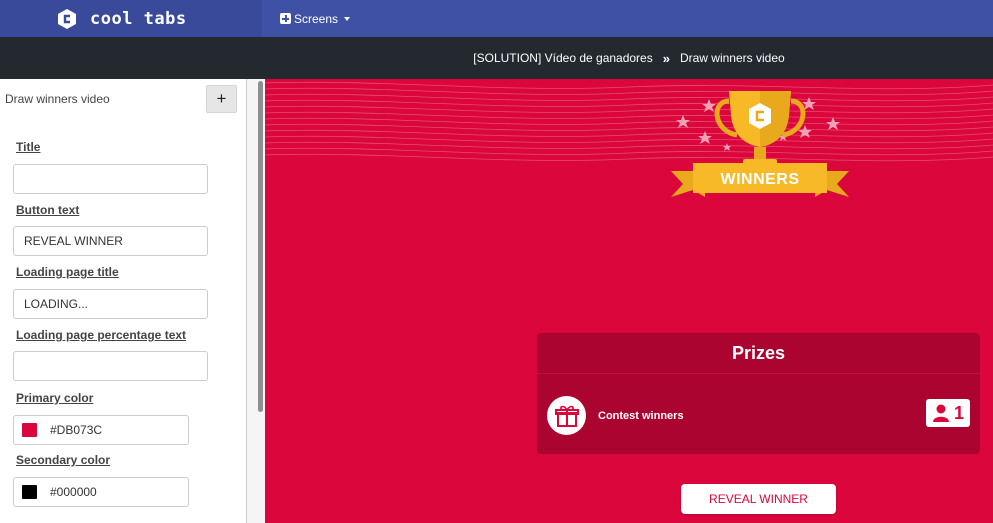  Describe the element at coordinates (760, 179) in the screenshot. I see `winners-banner-text: WINNERS` at that location.